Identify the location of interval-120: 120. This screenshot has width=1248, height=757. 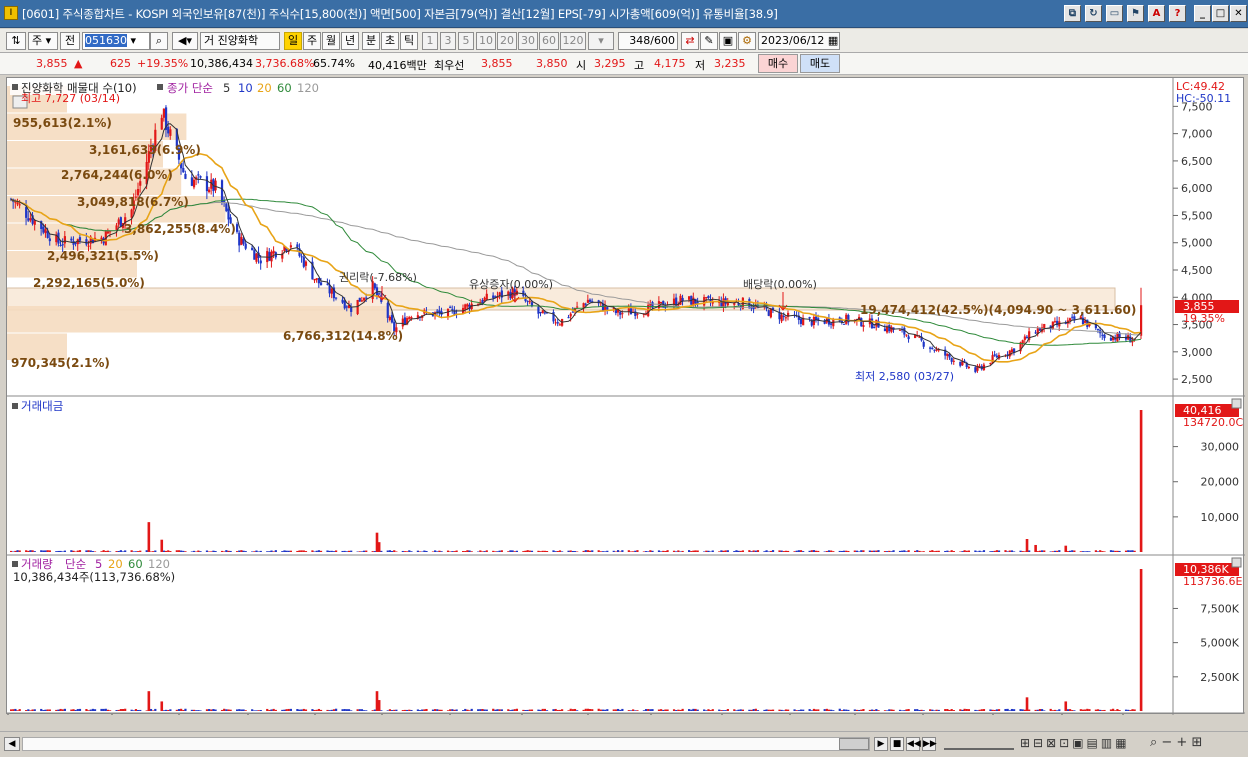
(573, 41).